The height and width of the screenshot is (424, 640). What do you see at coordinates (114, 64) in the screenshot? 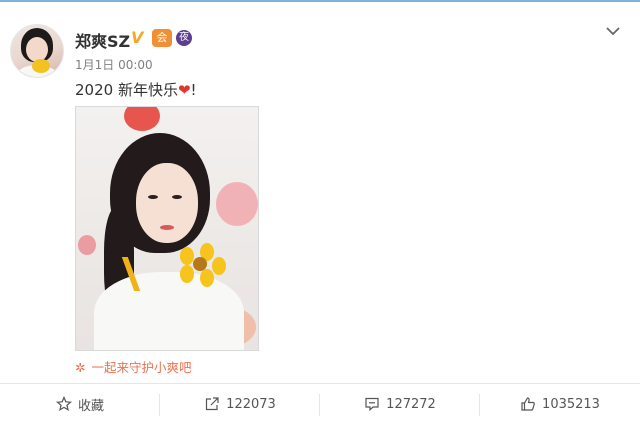
I see `post-time: 1月1日 00:00` at bounding box center [114, 64].